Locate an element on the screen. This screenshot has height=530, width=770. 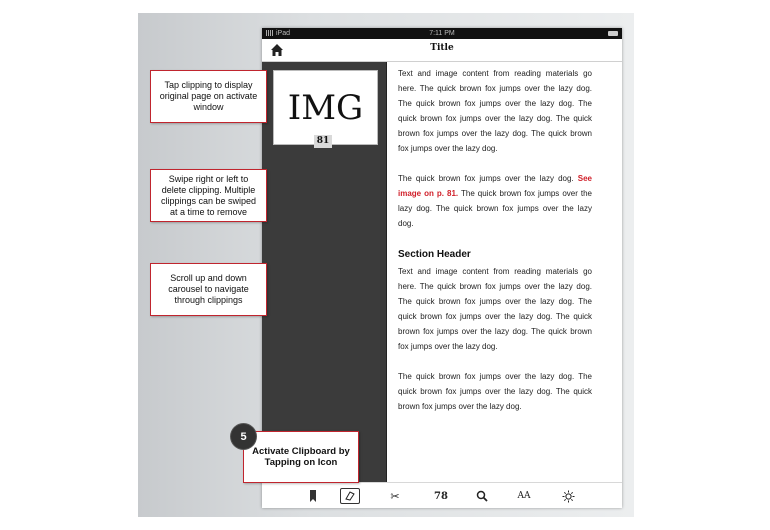
clipping-page-number: 81 is located at coordinates (323, 141).